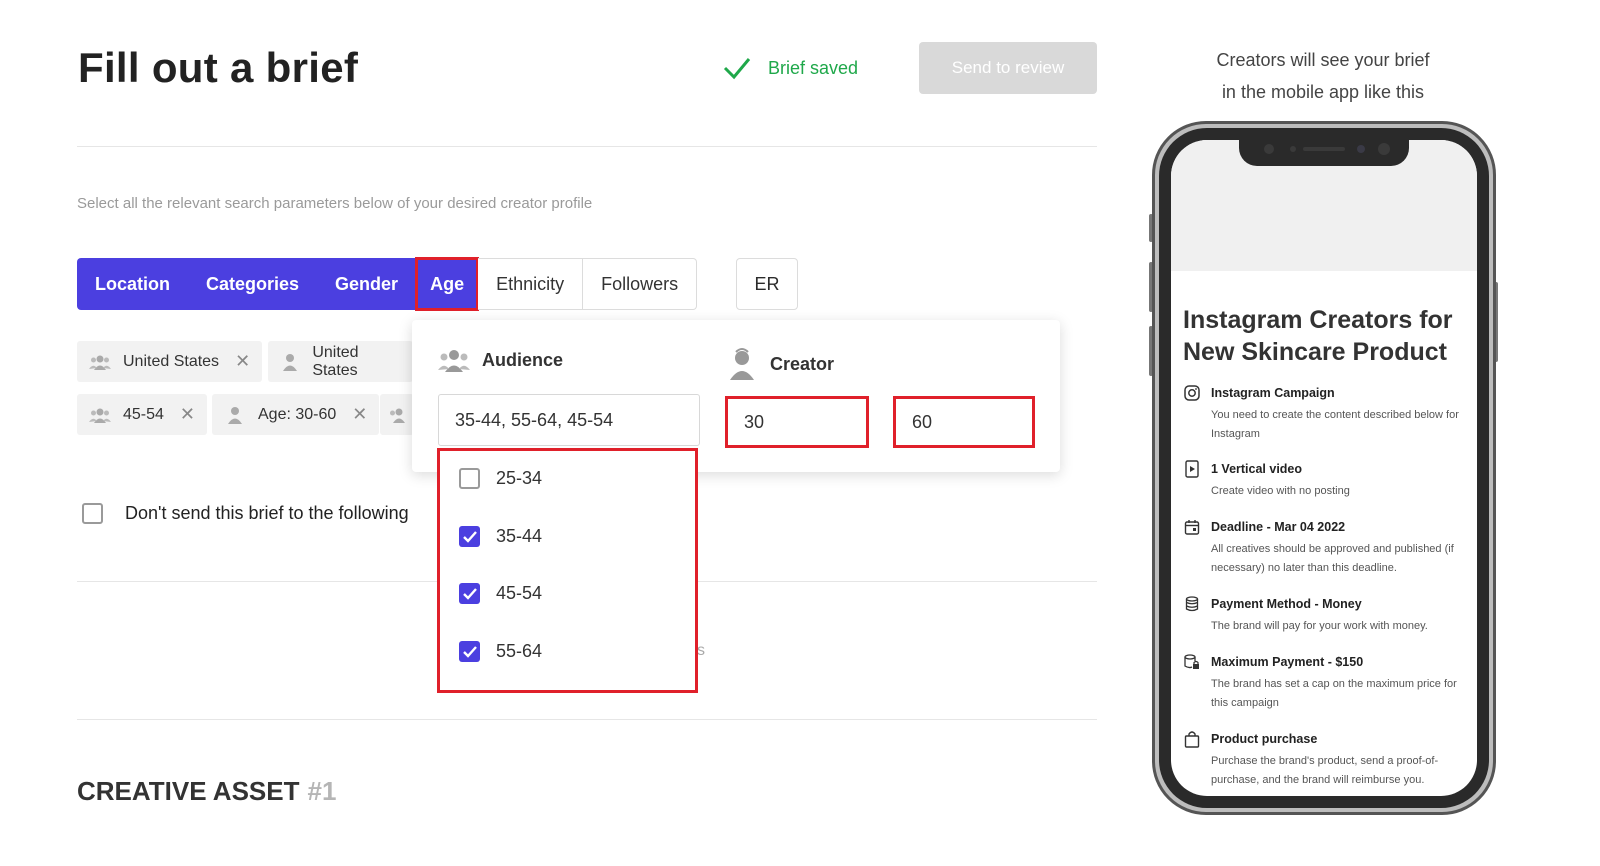  I want to click on filter-chip: 45-54 ✕, so click(142, 414).